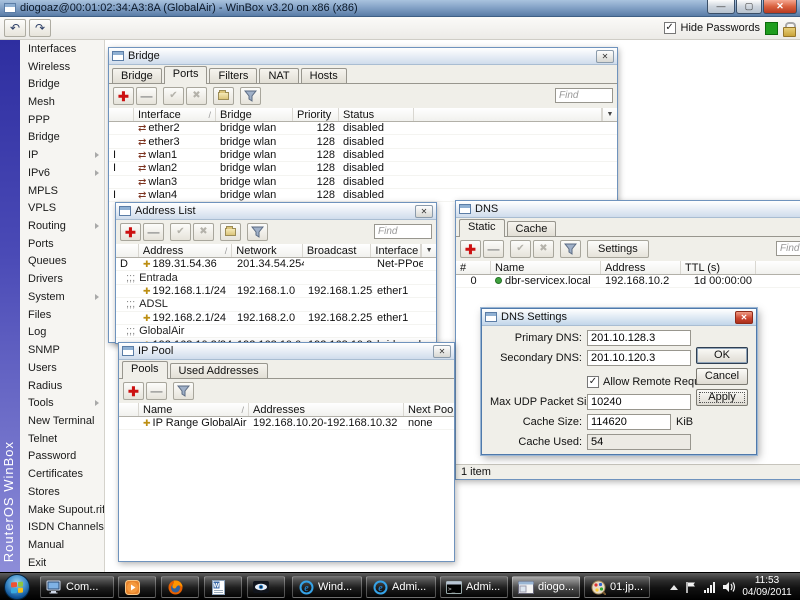 Image resolution: width=800 pixels, height=600 pixels. I want to click on taskbar-button-firefox, so click(180, 587).